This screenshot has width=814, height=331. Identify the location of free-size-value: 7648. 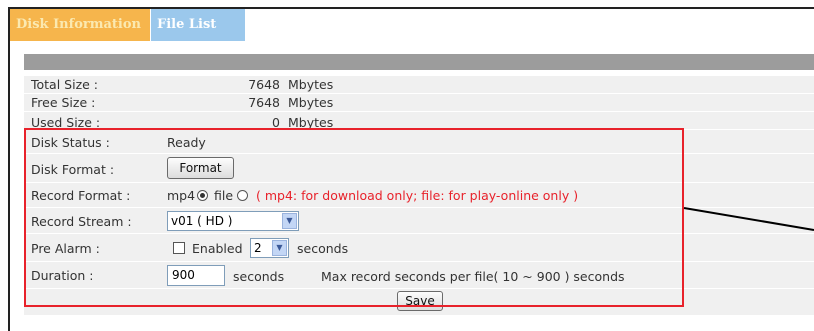
(264, 102).